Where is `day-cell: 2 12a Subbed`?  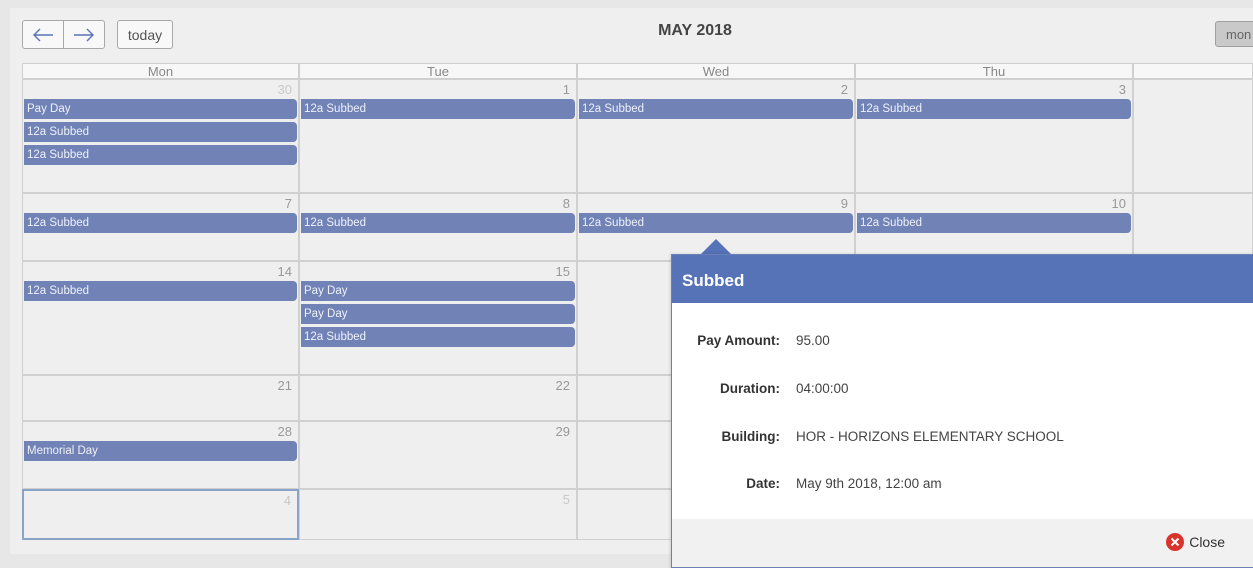
day-cell: 2 12a Subbed is located at coordinates (716, 136).